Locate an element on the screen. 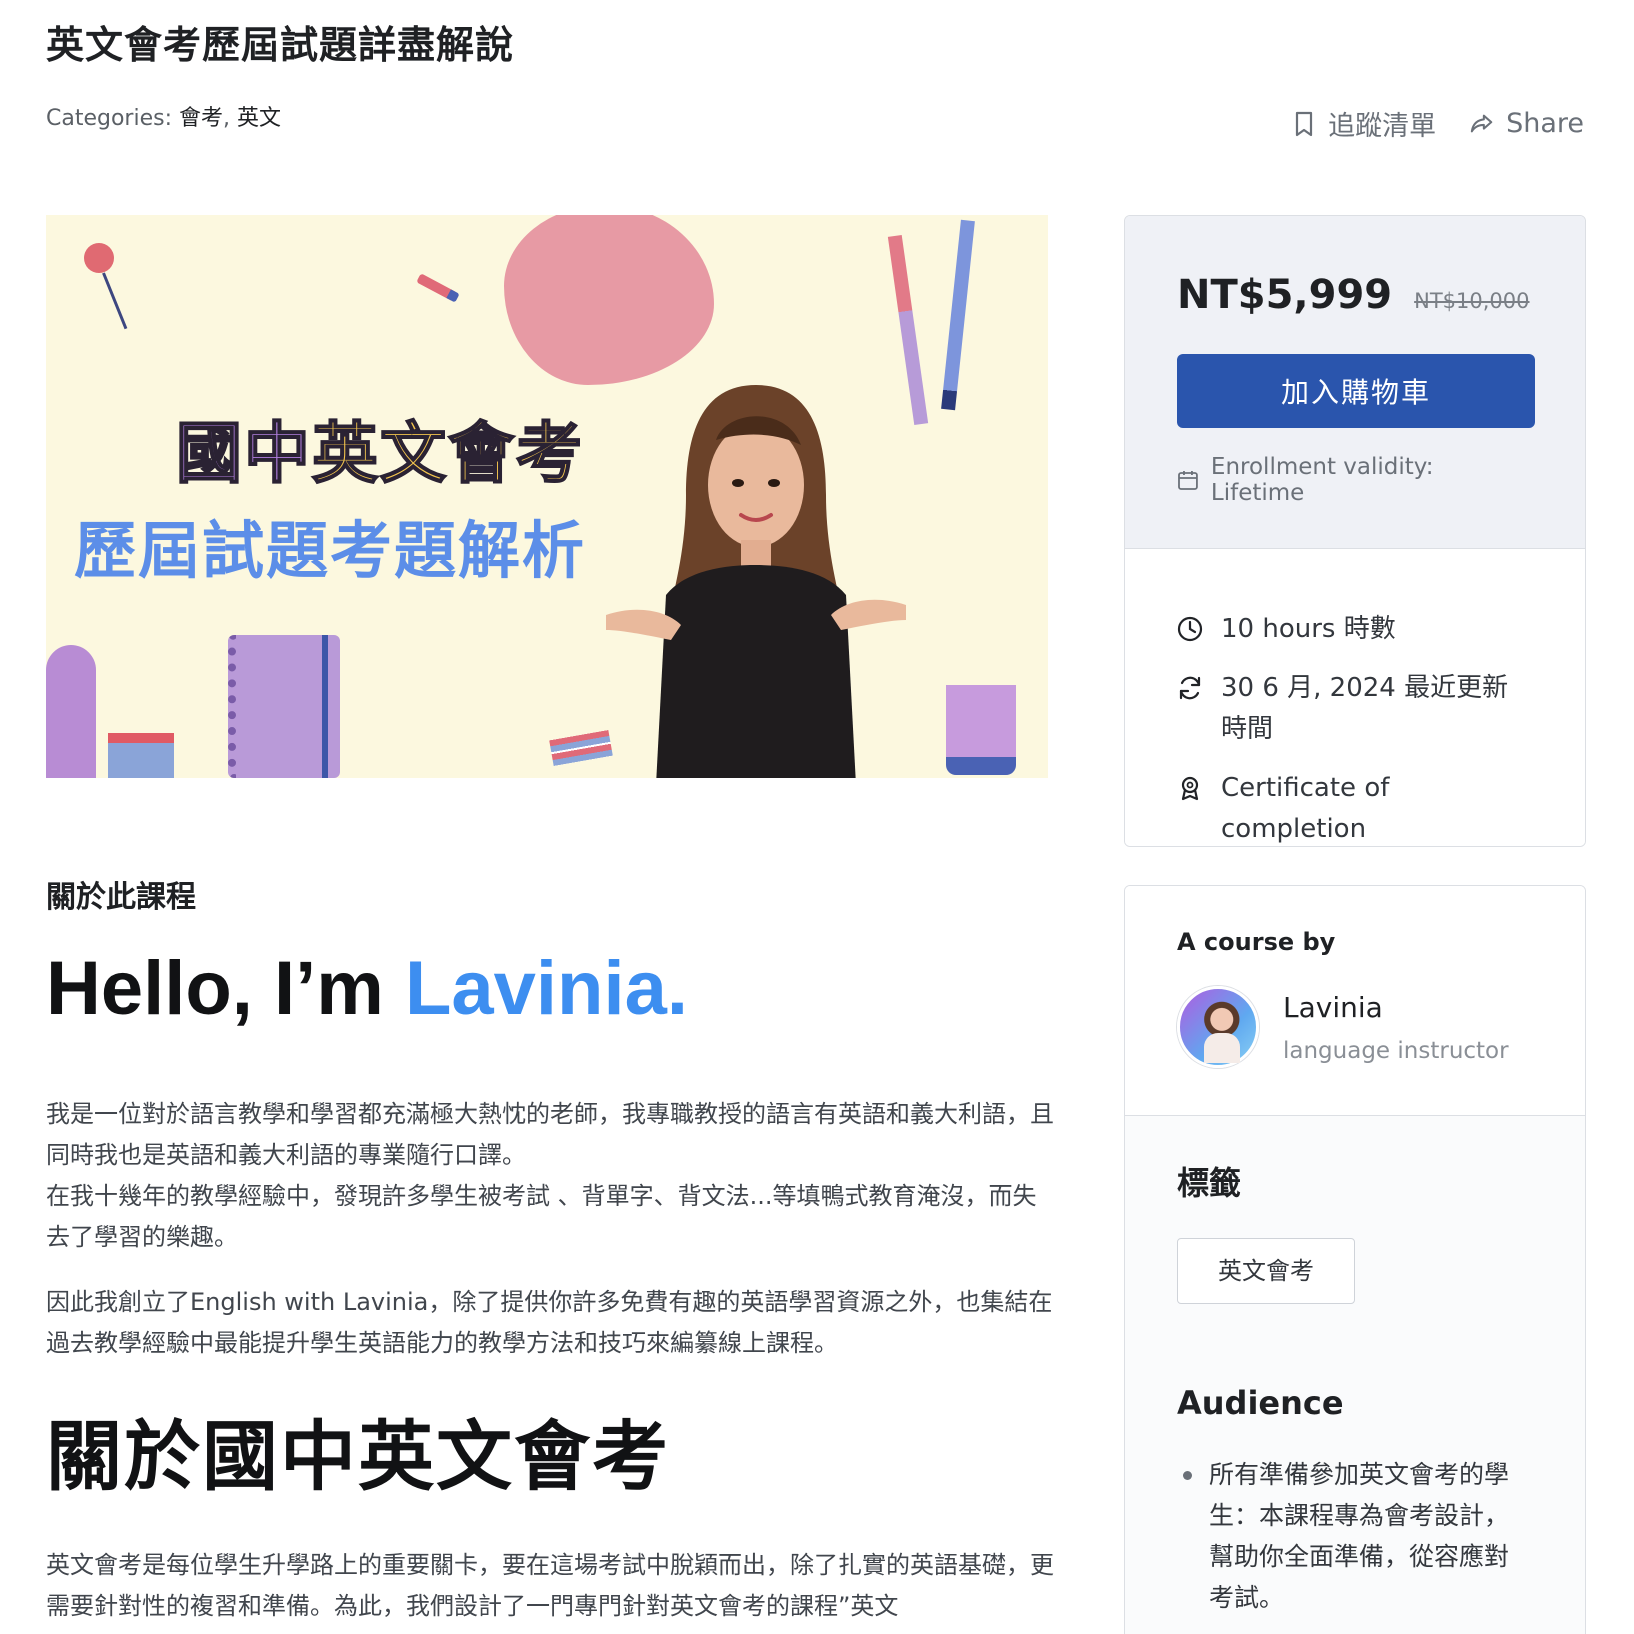 This screenshot has height=1634, width=1634. hero-title-line1: 國中英文會考 is located at coordinates (379, 453).